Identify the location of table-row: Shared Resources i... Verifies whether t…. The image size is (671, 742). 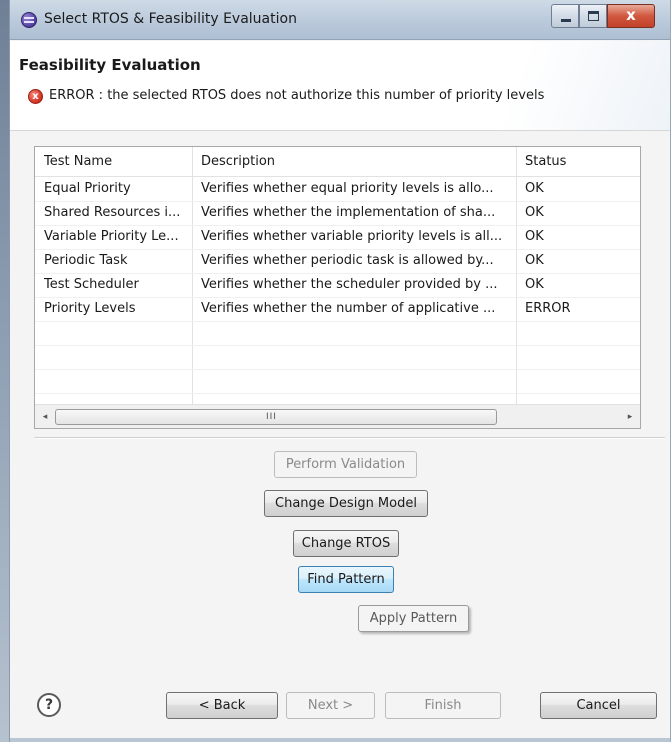
(337, 214).